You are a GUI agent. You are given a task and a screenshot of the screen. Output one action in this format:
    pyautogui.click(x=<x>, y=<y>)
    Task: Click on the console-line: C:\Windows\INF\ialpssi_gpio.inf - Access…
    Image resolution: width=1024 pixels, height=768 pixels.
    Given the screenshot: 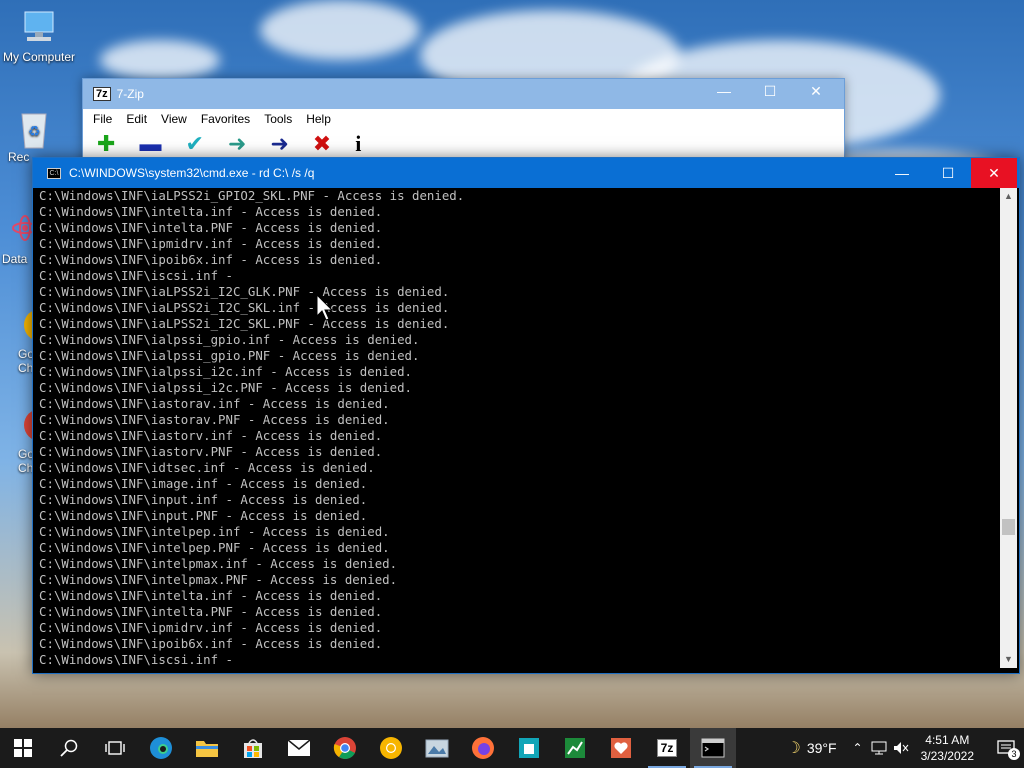 What is the action you would take?
    pyautogui.click(x=229, y=339)
    